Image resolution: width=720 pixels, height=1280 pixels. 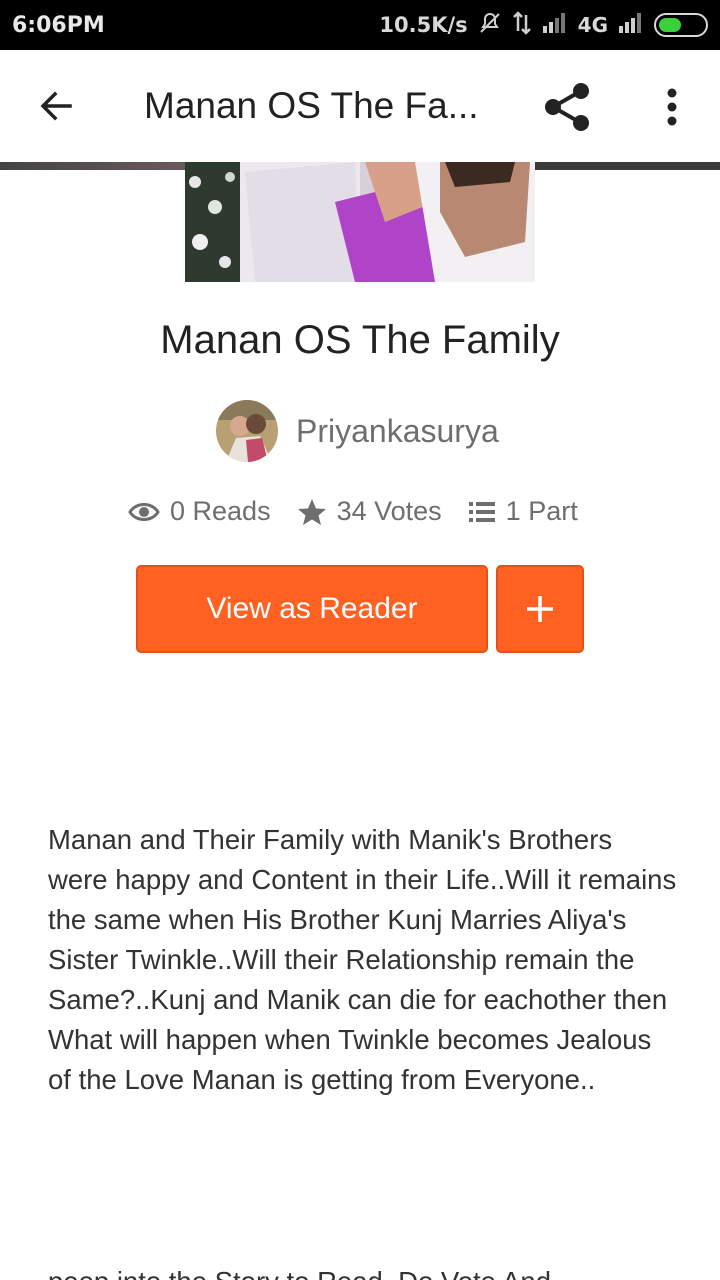 What do you see at coordinates (360, 340) in the screenshot?
I see `story-title: Manan OS The Family` at bounding box center [360, 340].